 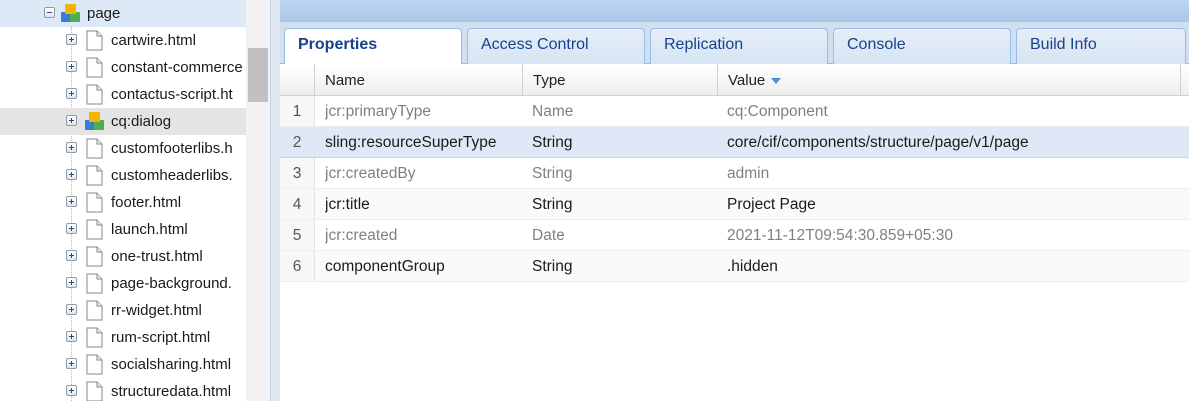 I want to click on tab-build-info: Build Info, so click(x=1101, y=46).